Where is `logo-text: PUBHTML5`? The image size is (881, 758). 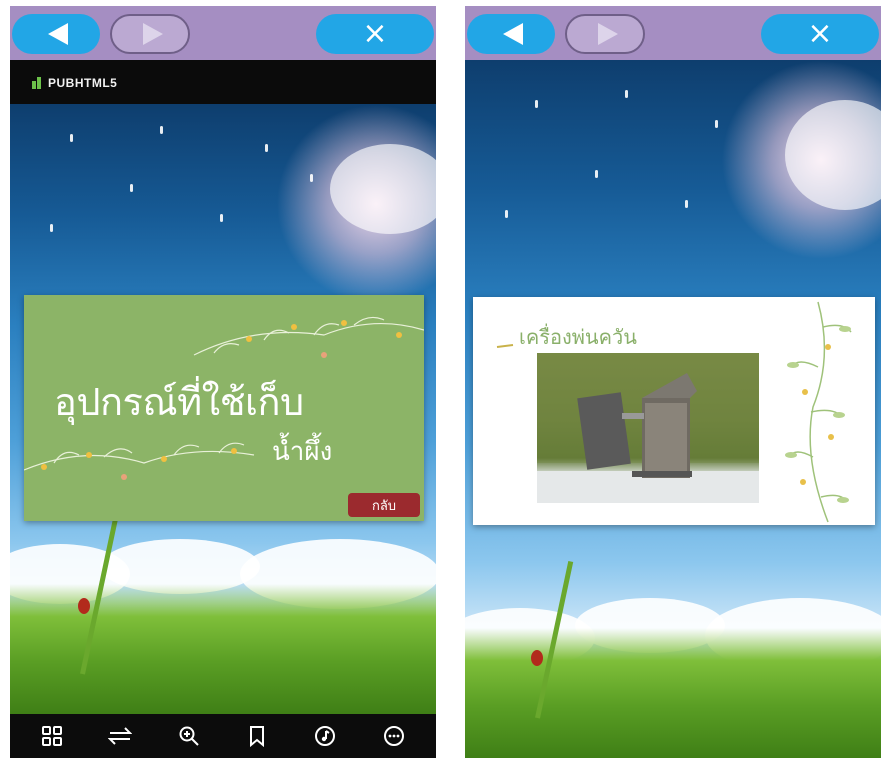
logo-text: PUBHTML5 is located at coordinates (83, 83).